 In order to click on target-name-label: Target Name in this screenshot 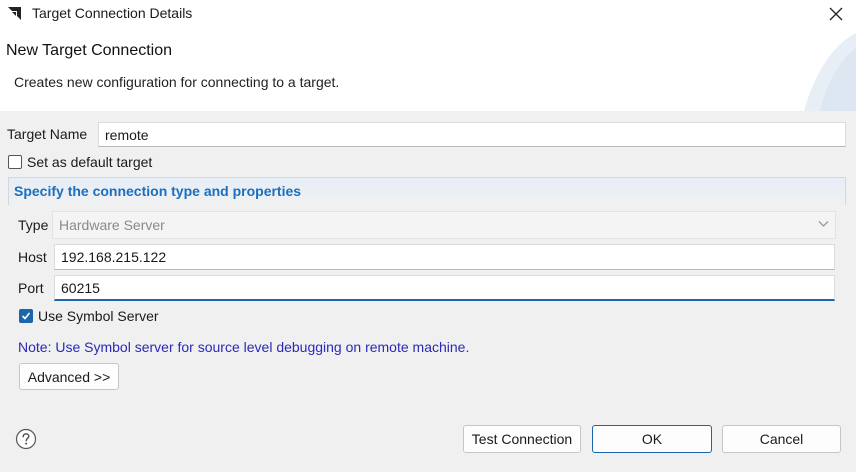, I will do `click(47, 134)`.